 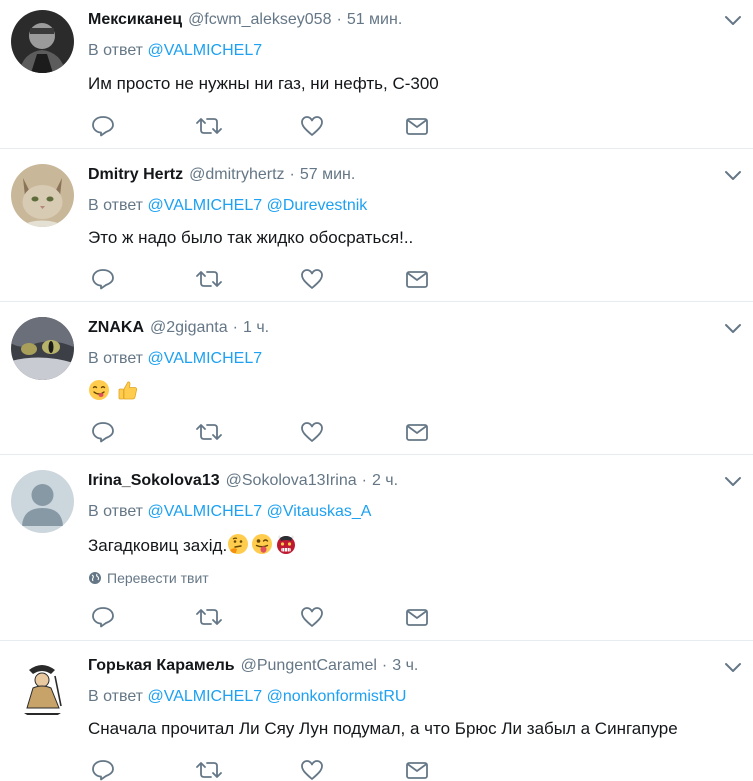 I want to click on tweet-header: Горькая Карамель @PungentCaramel · 3 ч., so click(x=253, y=666).